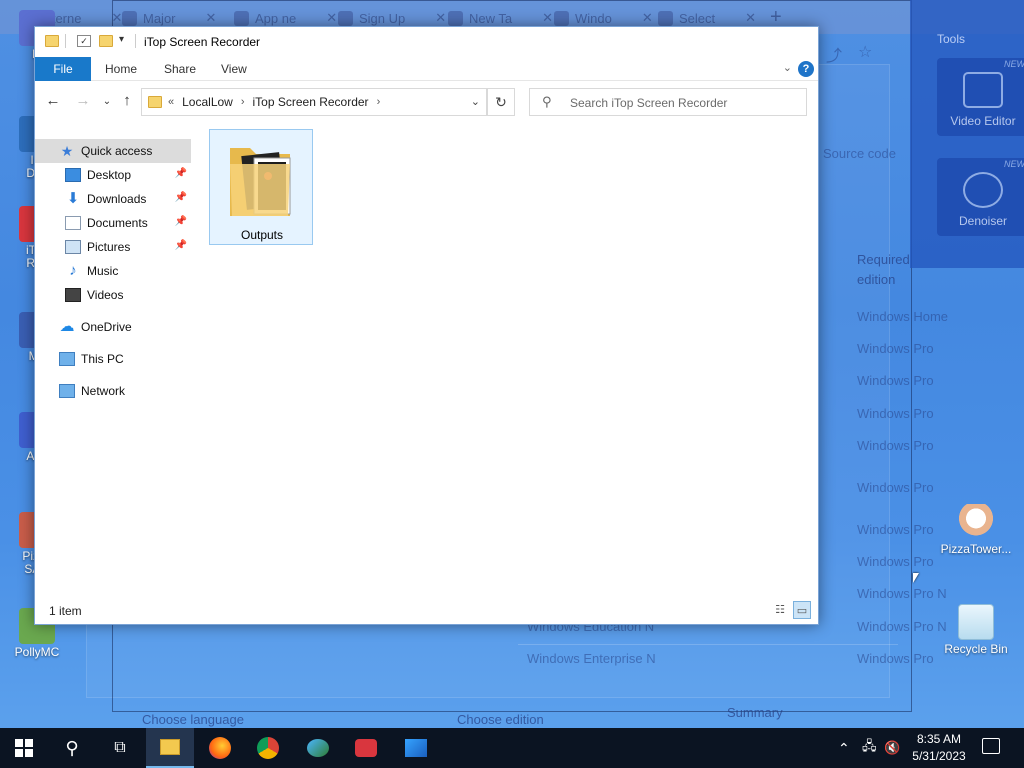  I want to click on breadcrumb-locallow: LocalLow, so click(207, 102).